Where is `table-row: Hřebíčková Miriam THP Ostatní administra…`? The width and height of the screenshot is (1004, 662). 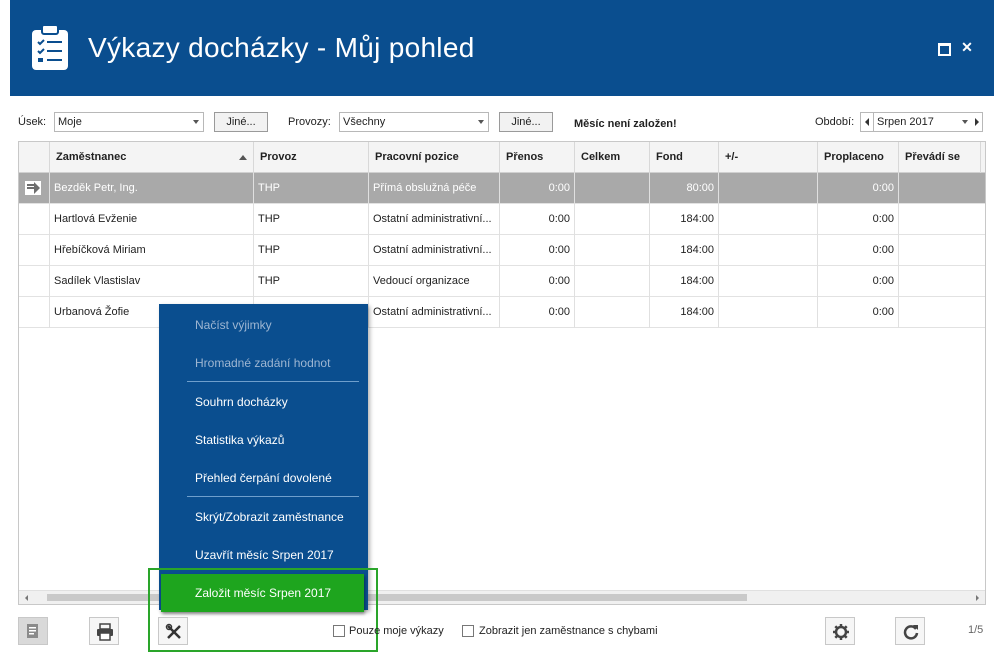
table-row: Hřebíčková Miriam THP Ostatní administra… is located at coordinates (502, 250).